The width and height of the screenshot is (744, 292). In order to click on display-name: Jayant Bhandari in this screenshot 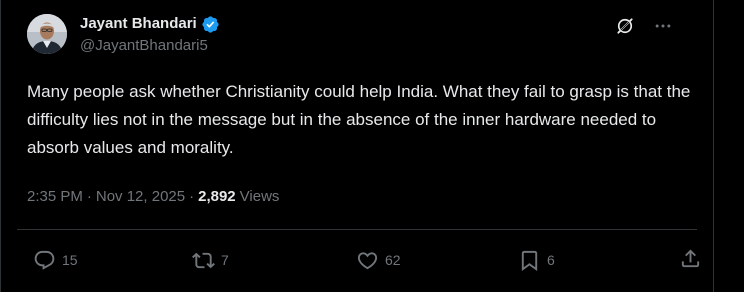, I will do `click(138, 24)`.